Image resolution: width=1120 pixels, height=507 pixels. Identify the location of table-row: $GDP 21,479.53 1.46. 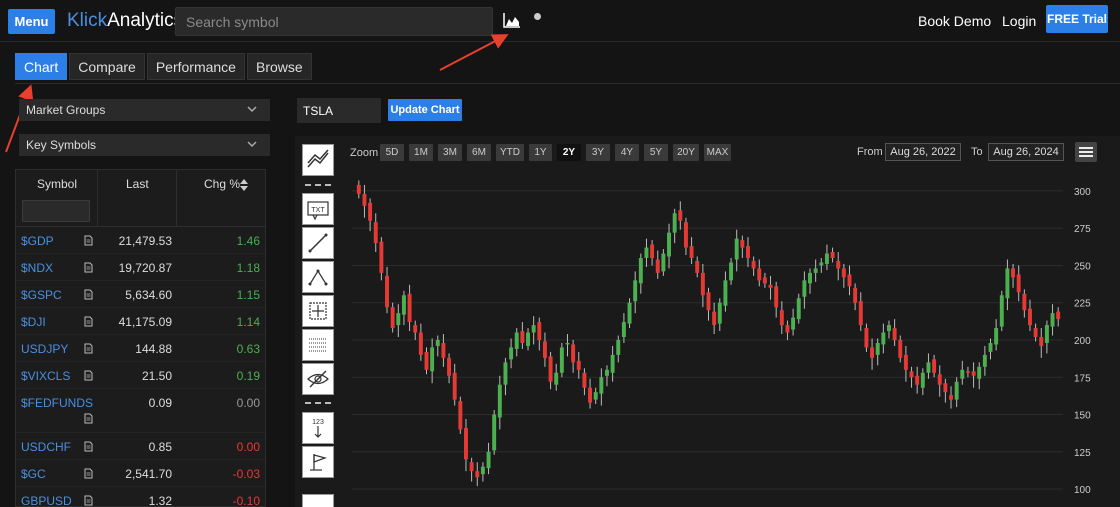
(140, 240).